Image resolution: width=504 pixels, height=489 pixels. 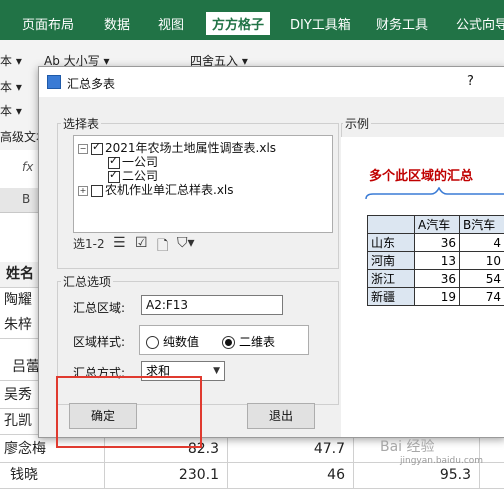 I want to click on column-header: B, so click(x=20, y=200).